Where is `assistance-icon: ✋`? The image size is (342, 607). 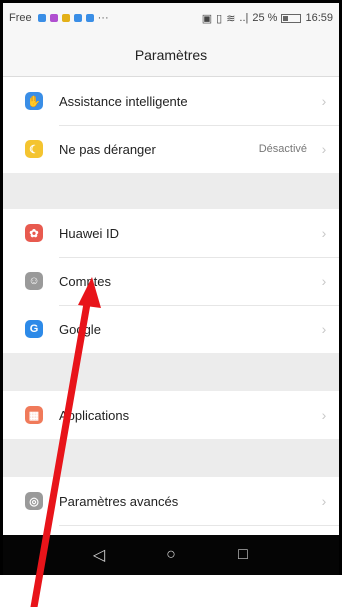
assistance-icon: ✋ is located at coordinates (34, 101).